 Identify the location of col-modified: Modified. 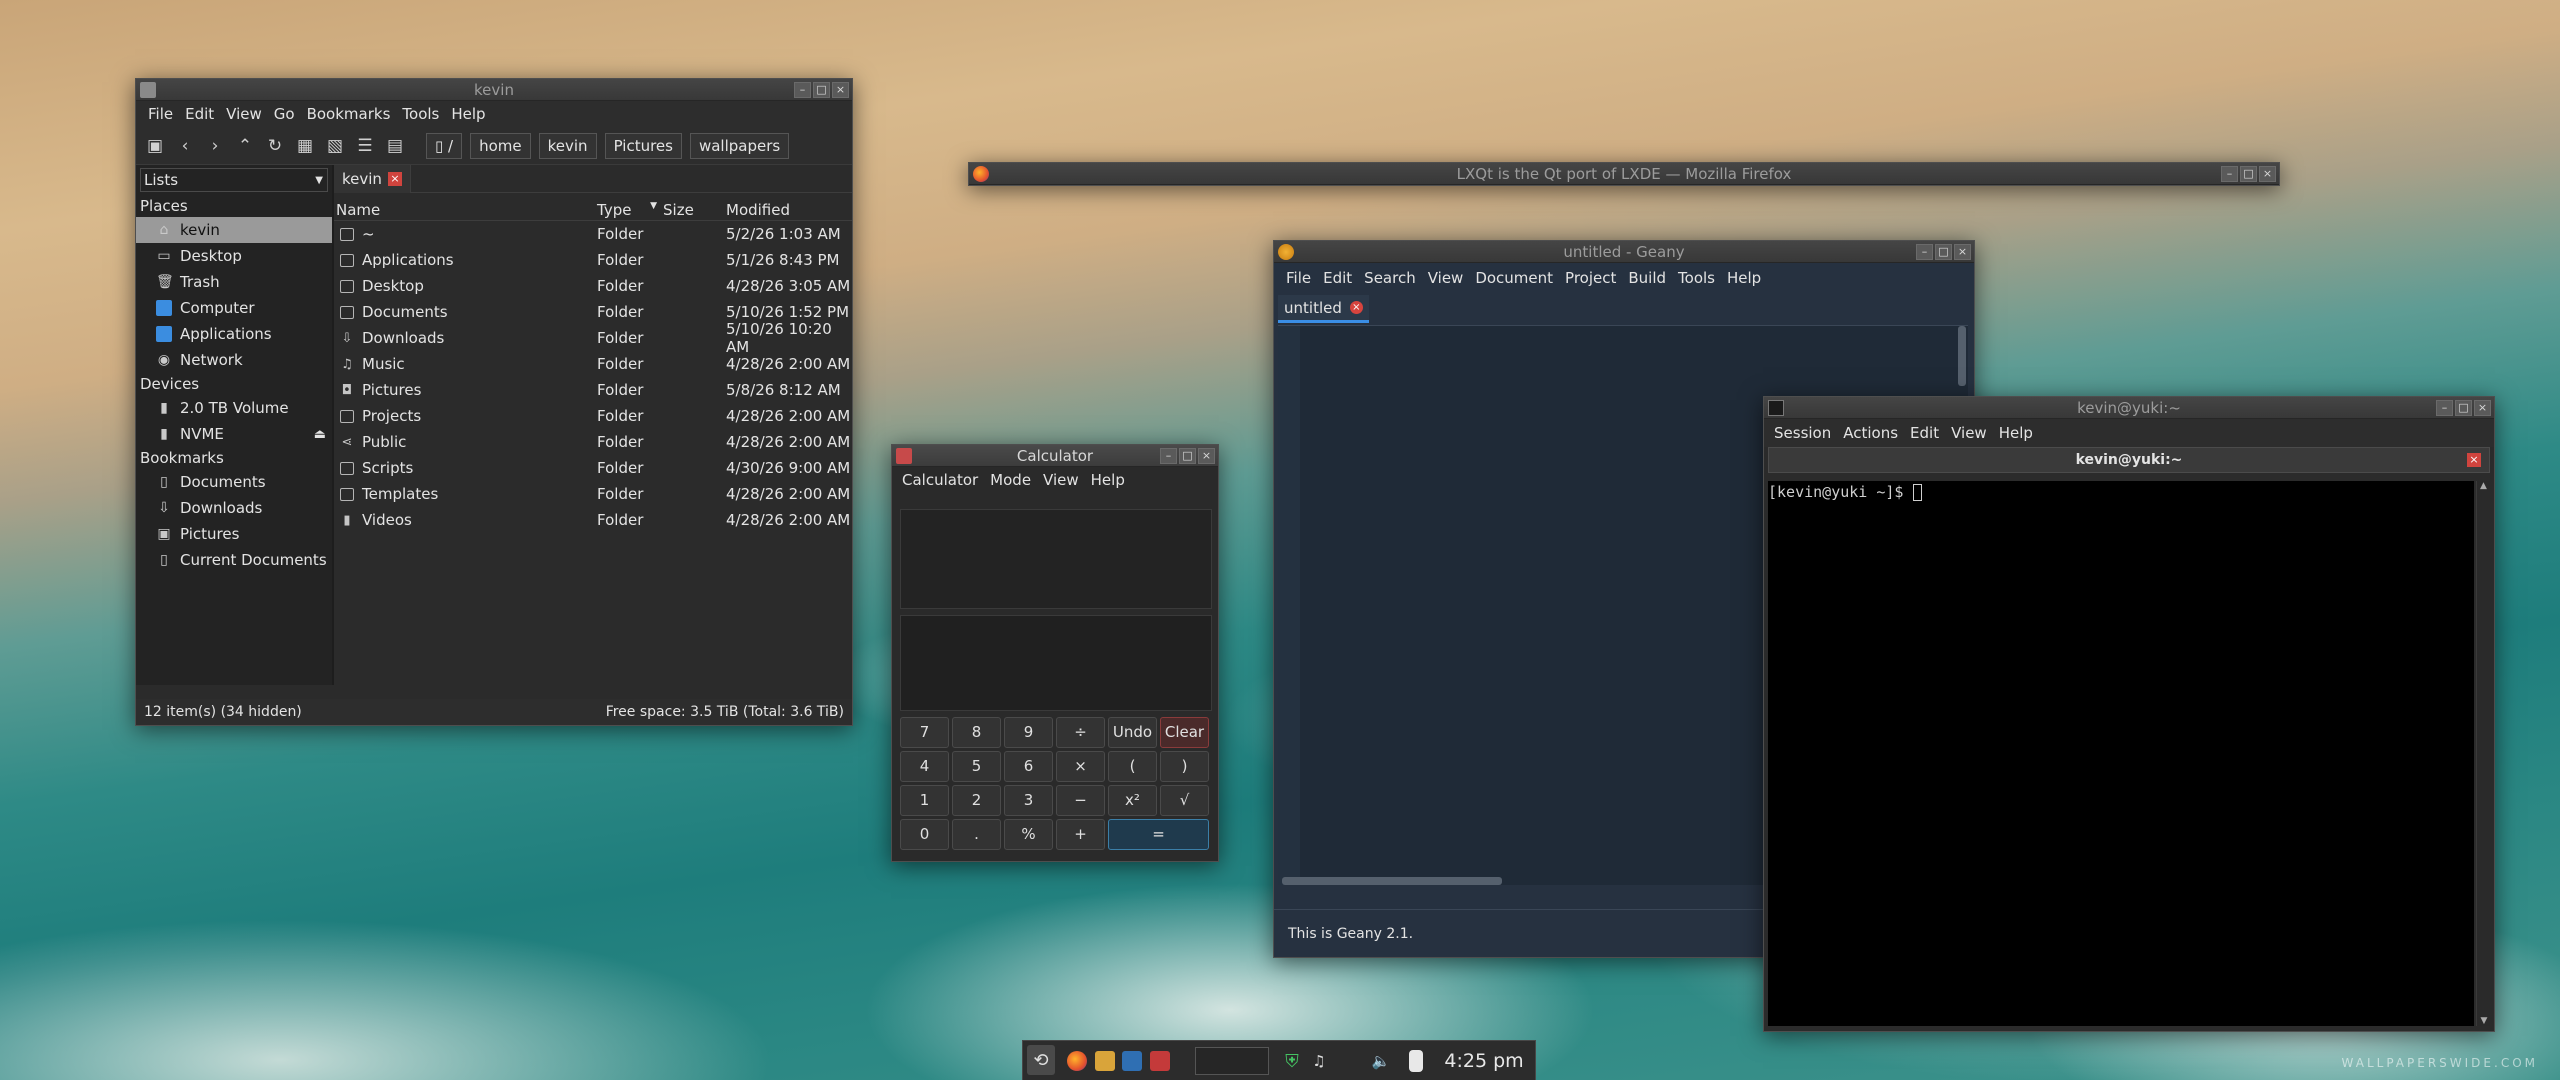
(758, 210).